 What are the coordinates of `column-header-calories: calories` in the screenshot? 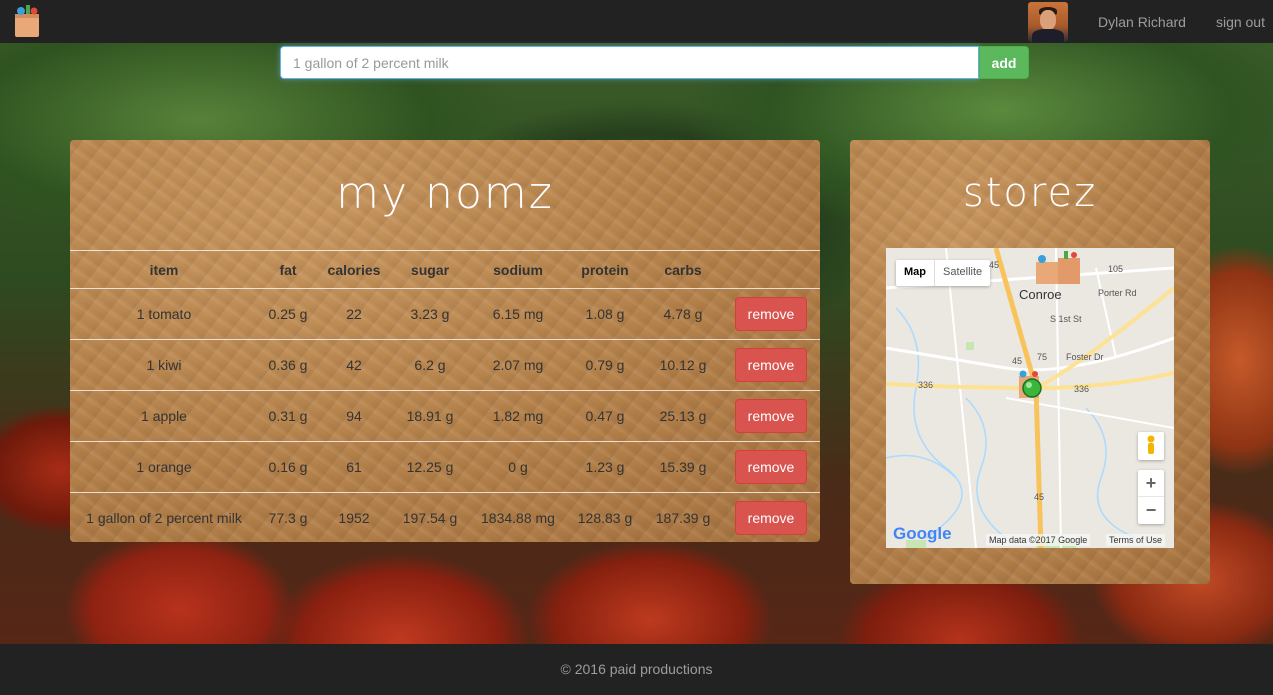 It's located at (354, 269).